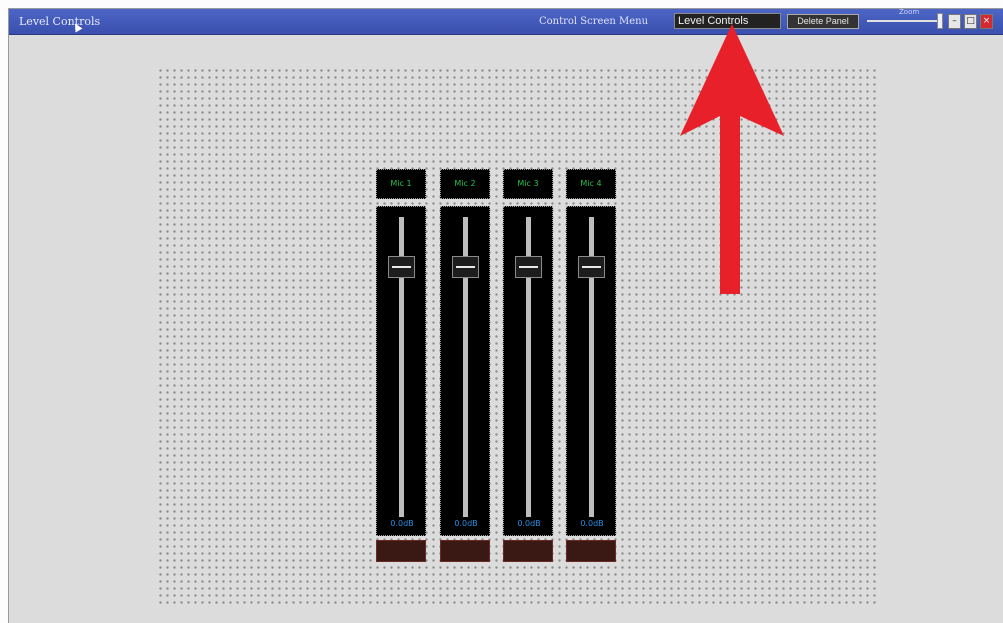 The width and height of the screenshot is (1003, 623). What do you see at coordinates (909, 12) in the screenshot?
I see `zoom-label: Zoom` at bounding box center [909, 12].